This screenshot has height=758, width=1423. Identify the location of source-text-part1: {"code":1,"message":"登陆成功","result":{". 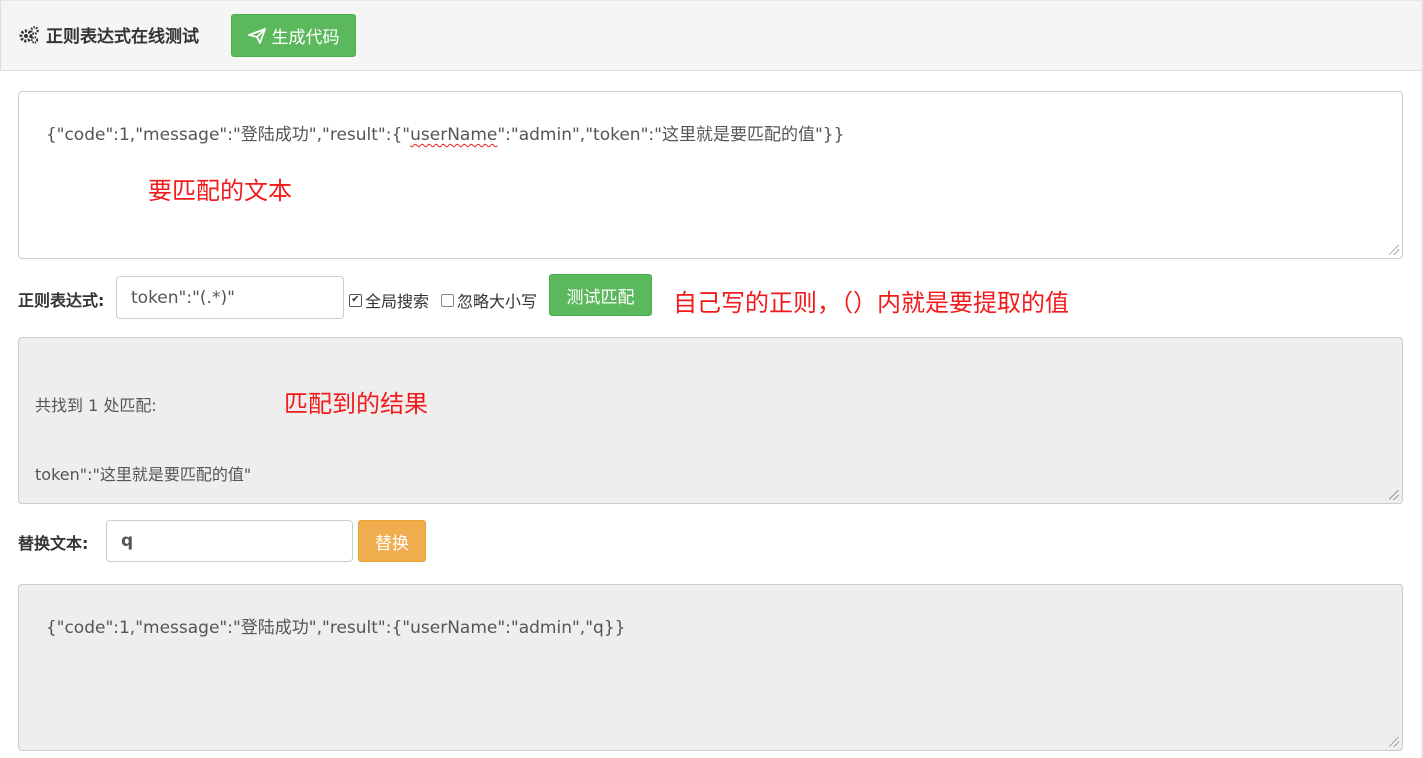
(228, 135).